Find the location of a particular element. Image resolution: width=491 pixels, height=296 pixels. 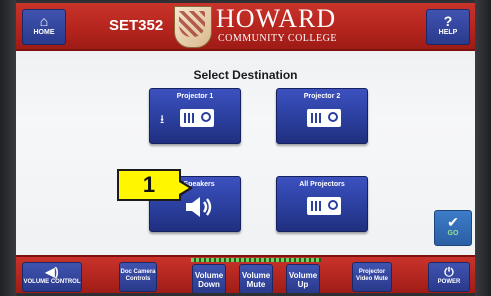

logo-name: HOWARD is located at coordinates (276, 18).